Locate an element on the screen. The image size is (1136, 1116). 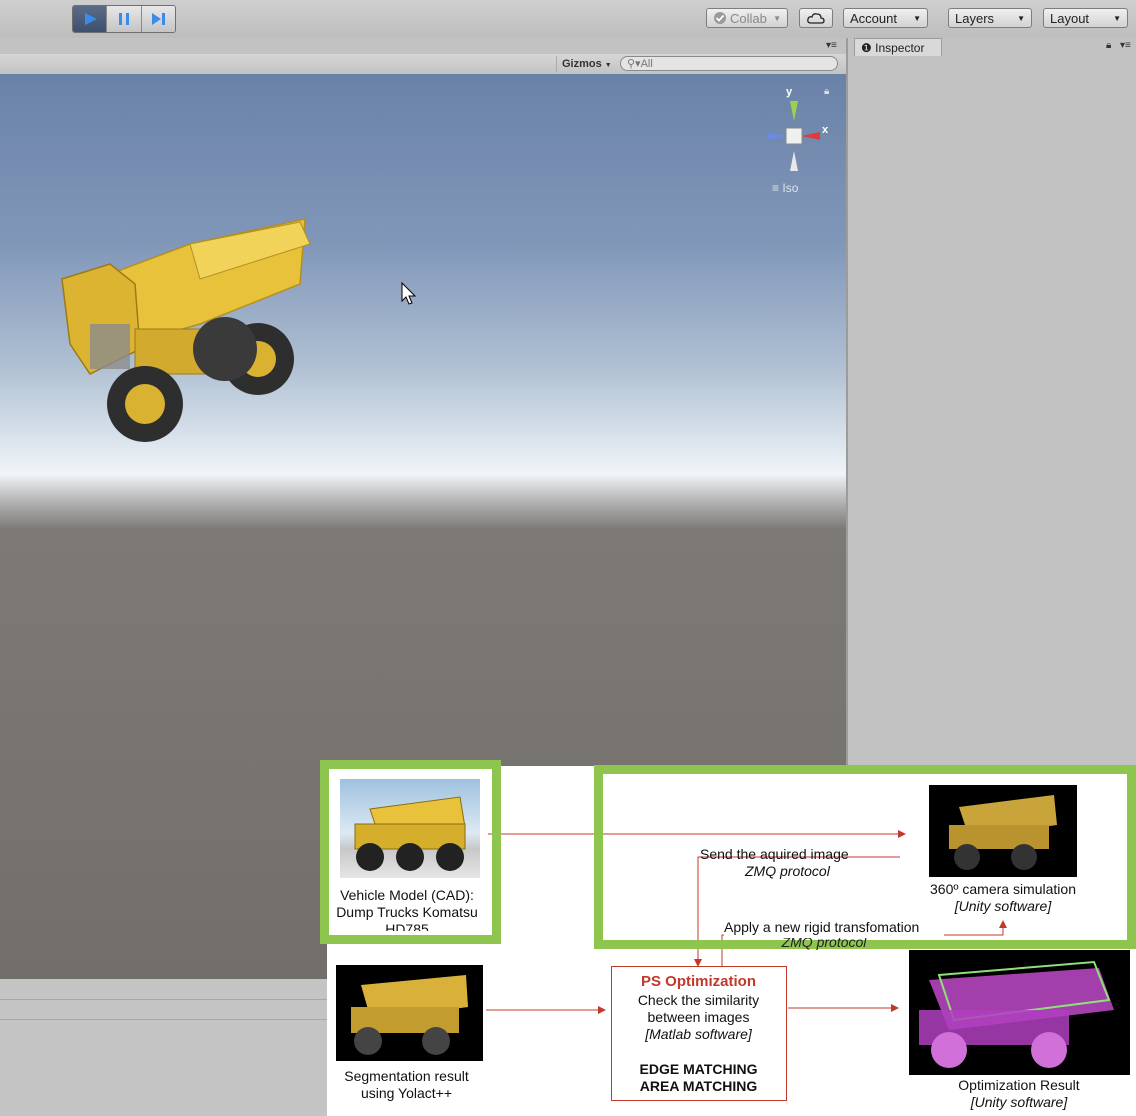
apply-transform-label: Apply a new rigid transfomation is located at coordinates (834, 927).